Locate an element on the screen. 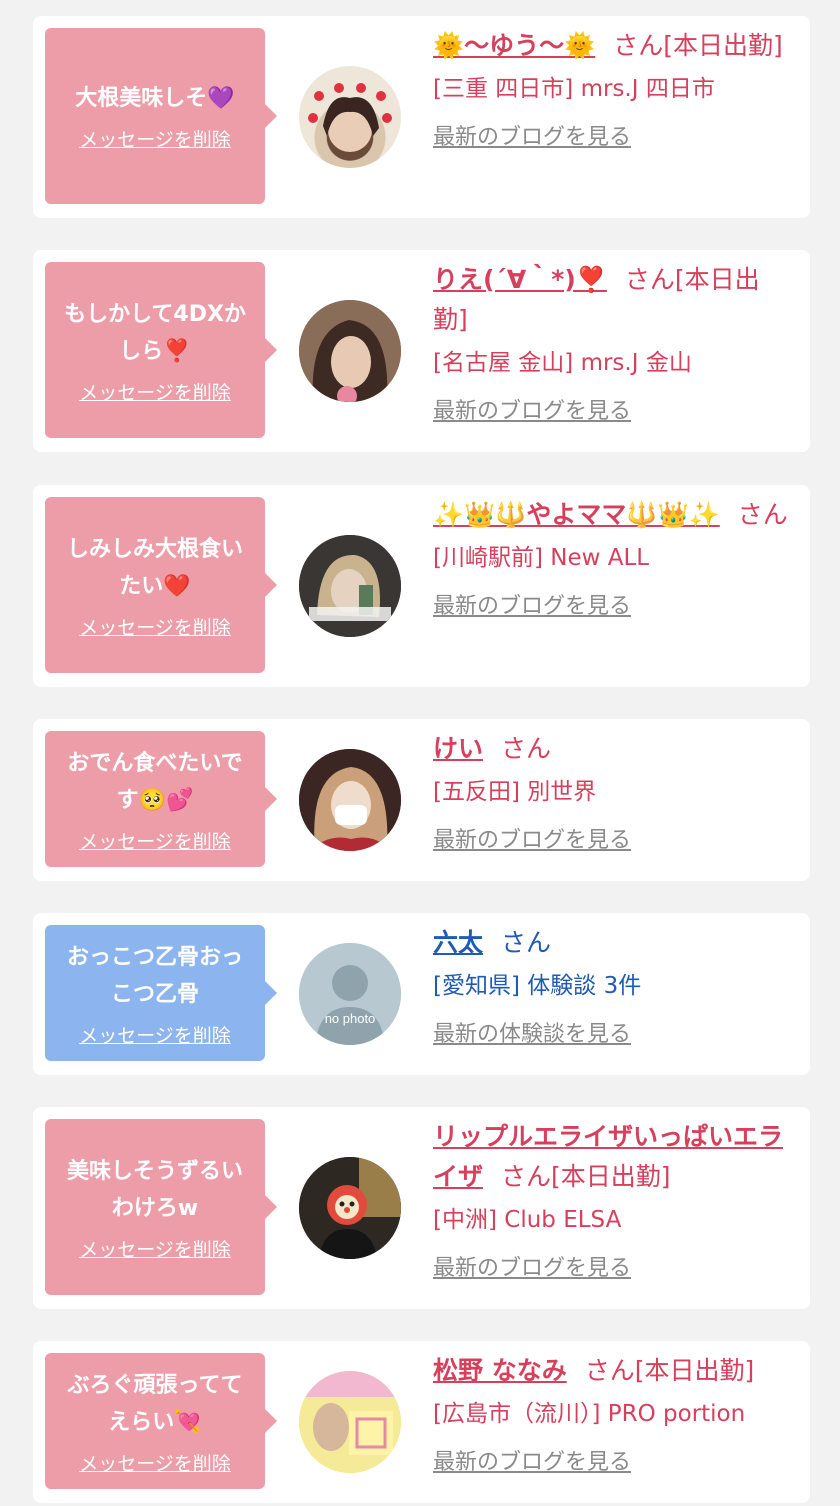 The width and height of the screenshot is (840, 1506). sender-line: 六太 さん is located at coordinates (612, 943).